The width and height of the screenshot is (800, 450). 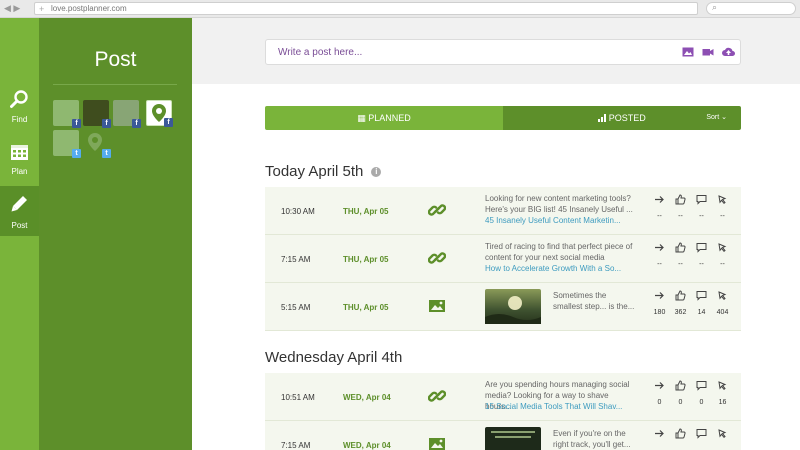 What do you see at coordinates (298, 397) in the screenshot?
I see `post-time: 10:51 AM` at bounding box center [298, 397].